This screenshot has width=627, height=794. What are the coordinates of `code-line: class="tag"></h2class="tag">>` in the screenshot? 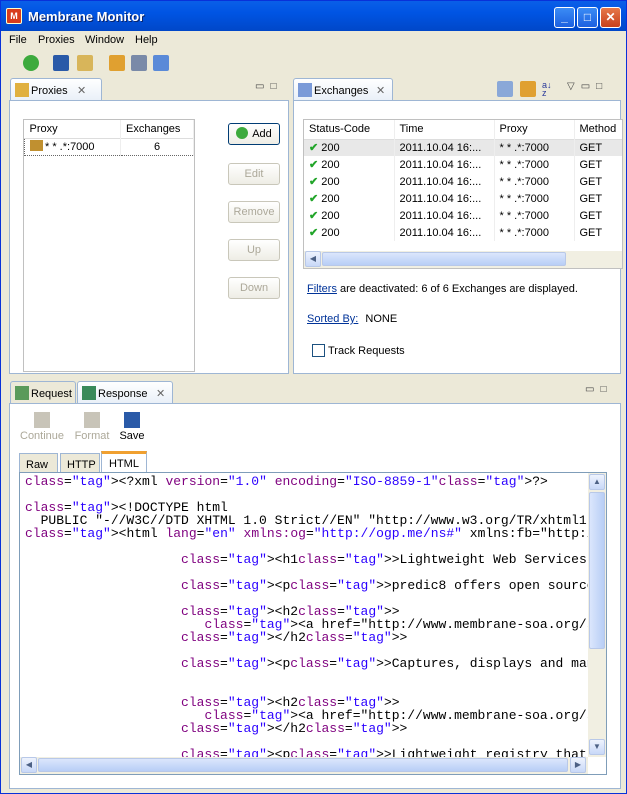 It's located at (294, 728).